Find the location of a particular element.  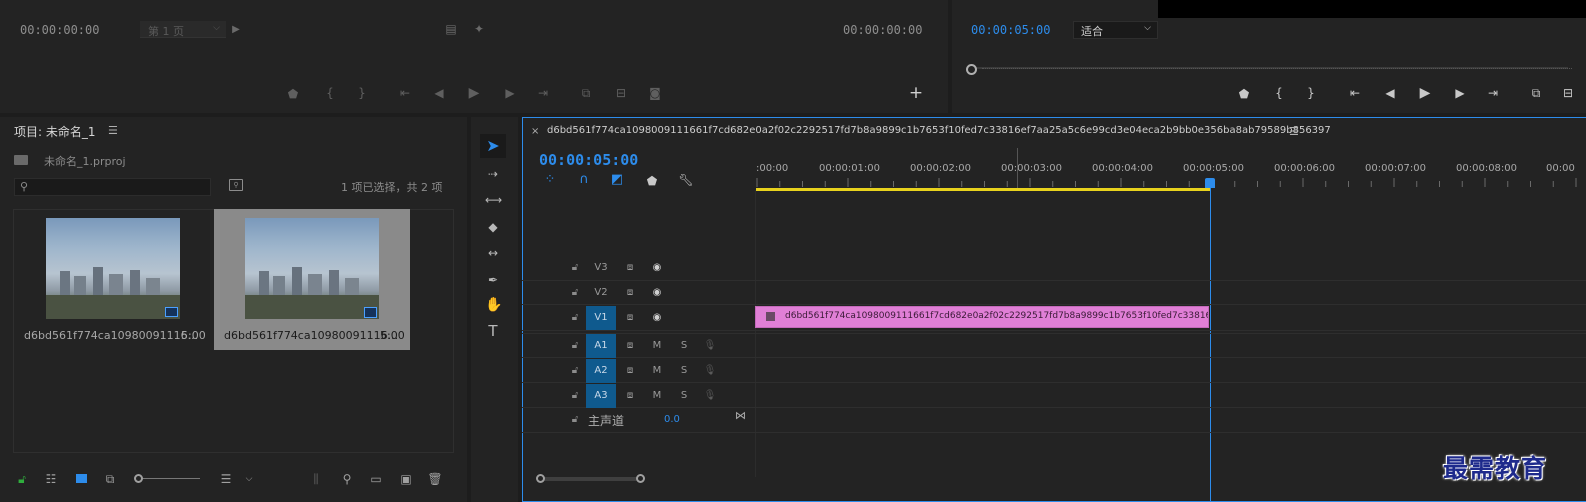

work-area-bar is located at coordinates (983, 189).